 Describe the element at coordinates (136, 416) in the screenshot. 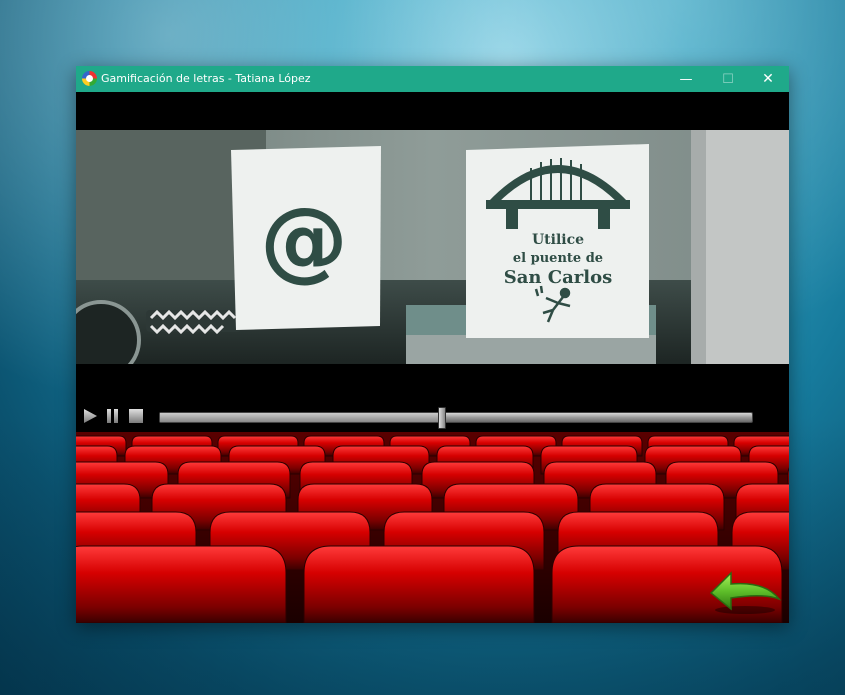

I see `stop-icon` at that location.